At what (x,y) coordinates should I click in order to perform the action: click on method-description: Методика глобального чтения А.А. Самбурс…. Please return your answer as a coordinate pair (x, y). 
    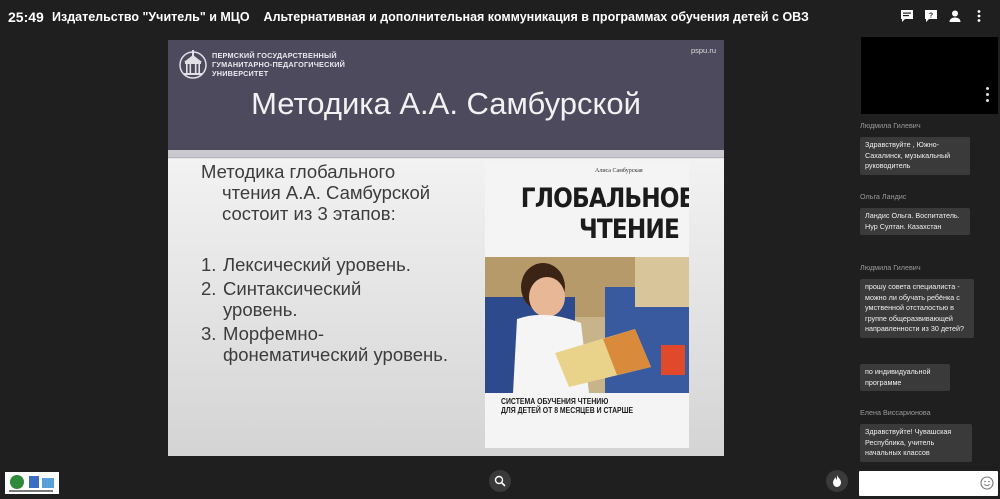
    Looking at the image, I should click on (321, 192).